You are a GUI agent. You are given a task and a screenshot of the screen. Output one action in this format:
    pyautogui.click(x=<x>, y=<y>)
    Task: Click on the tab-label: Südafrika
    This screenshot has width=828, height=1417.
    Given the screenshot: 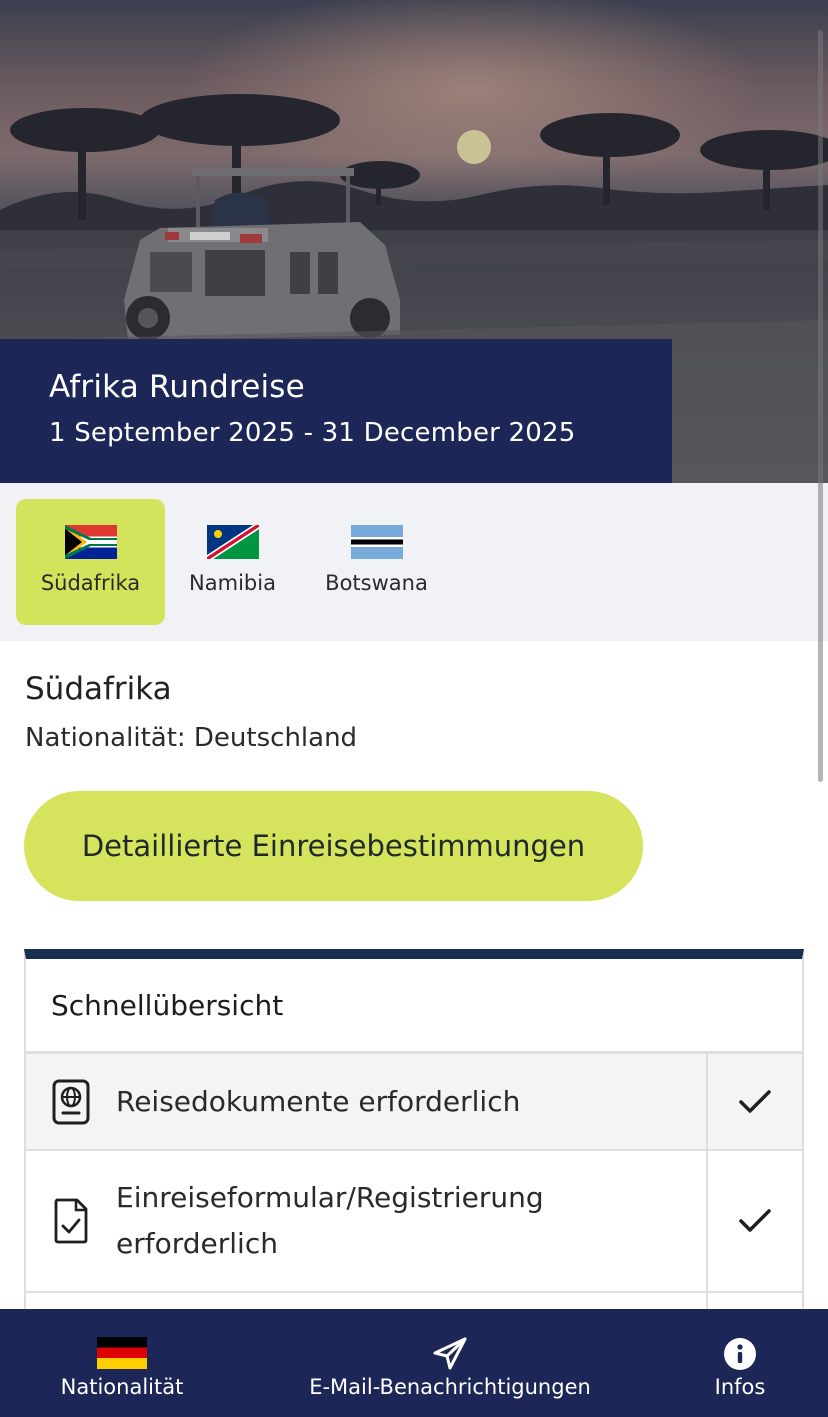 What is the action you would take?
    pyautogui.click(x=90, y=583)
    